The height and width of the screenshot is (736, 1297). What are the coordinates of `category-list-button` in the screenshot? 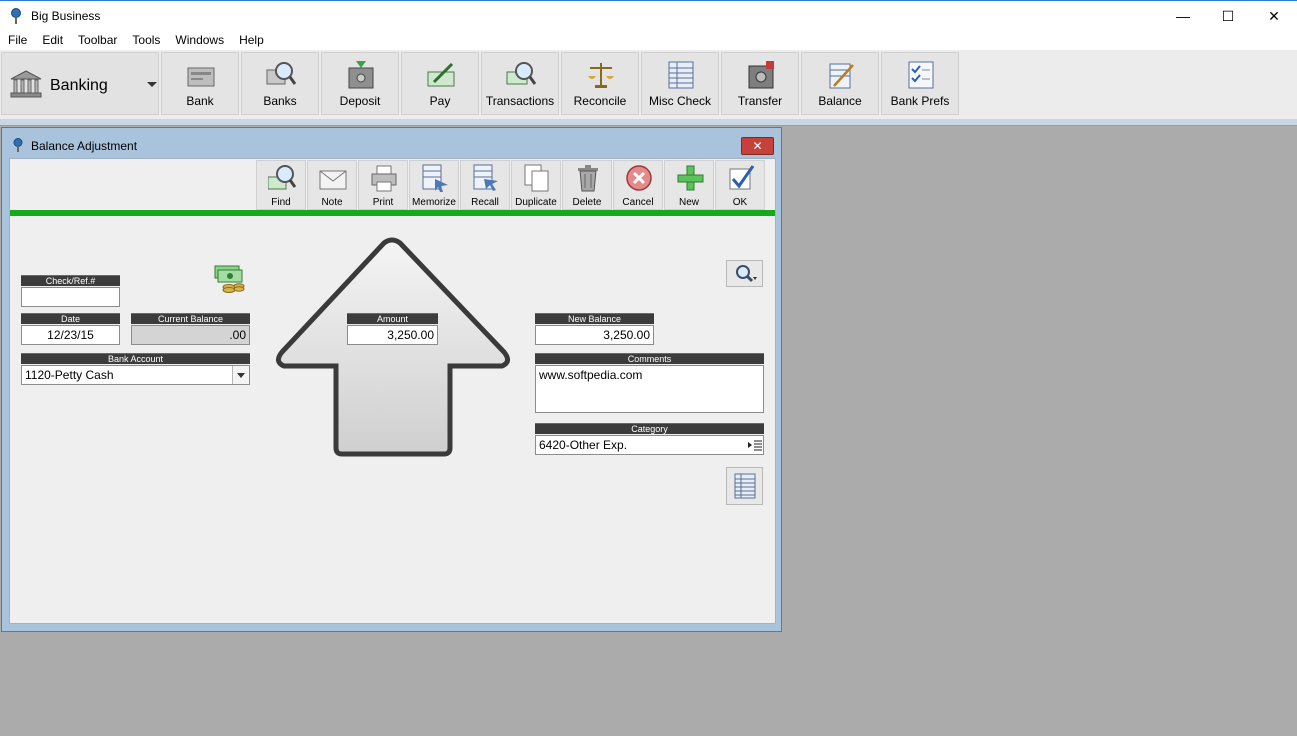 It's located at (755, 445).